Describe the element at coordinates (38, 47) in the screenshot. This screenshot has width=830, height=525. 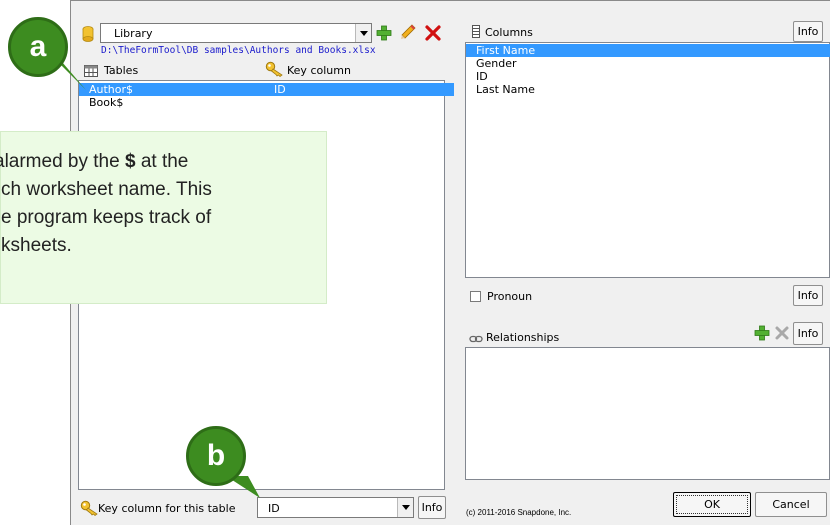
I see `badge-a: a` at that location.